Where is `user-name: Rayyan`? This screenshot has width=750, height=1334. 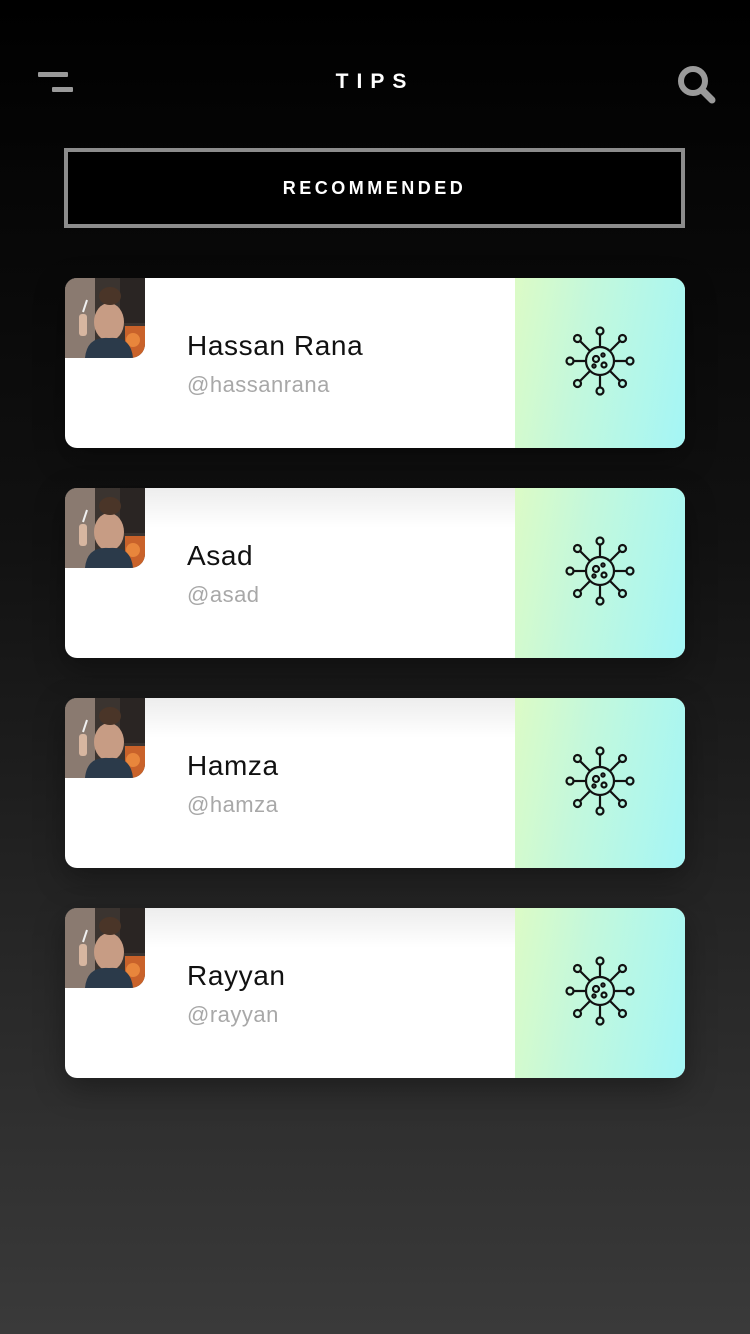 user-name: Rayyan is located at coordinates (236, 975).